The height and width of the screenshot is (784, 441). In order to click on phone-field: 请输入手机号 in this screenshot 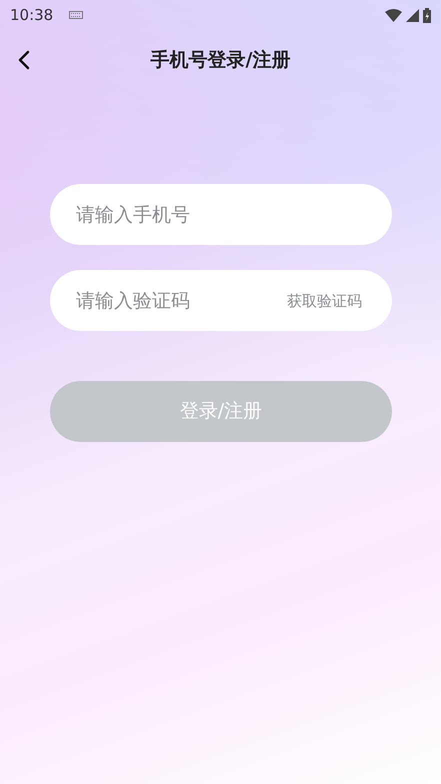, I will do `click(221, 214)`.